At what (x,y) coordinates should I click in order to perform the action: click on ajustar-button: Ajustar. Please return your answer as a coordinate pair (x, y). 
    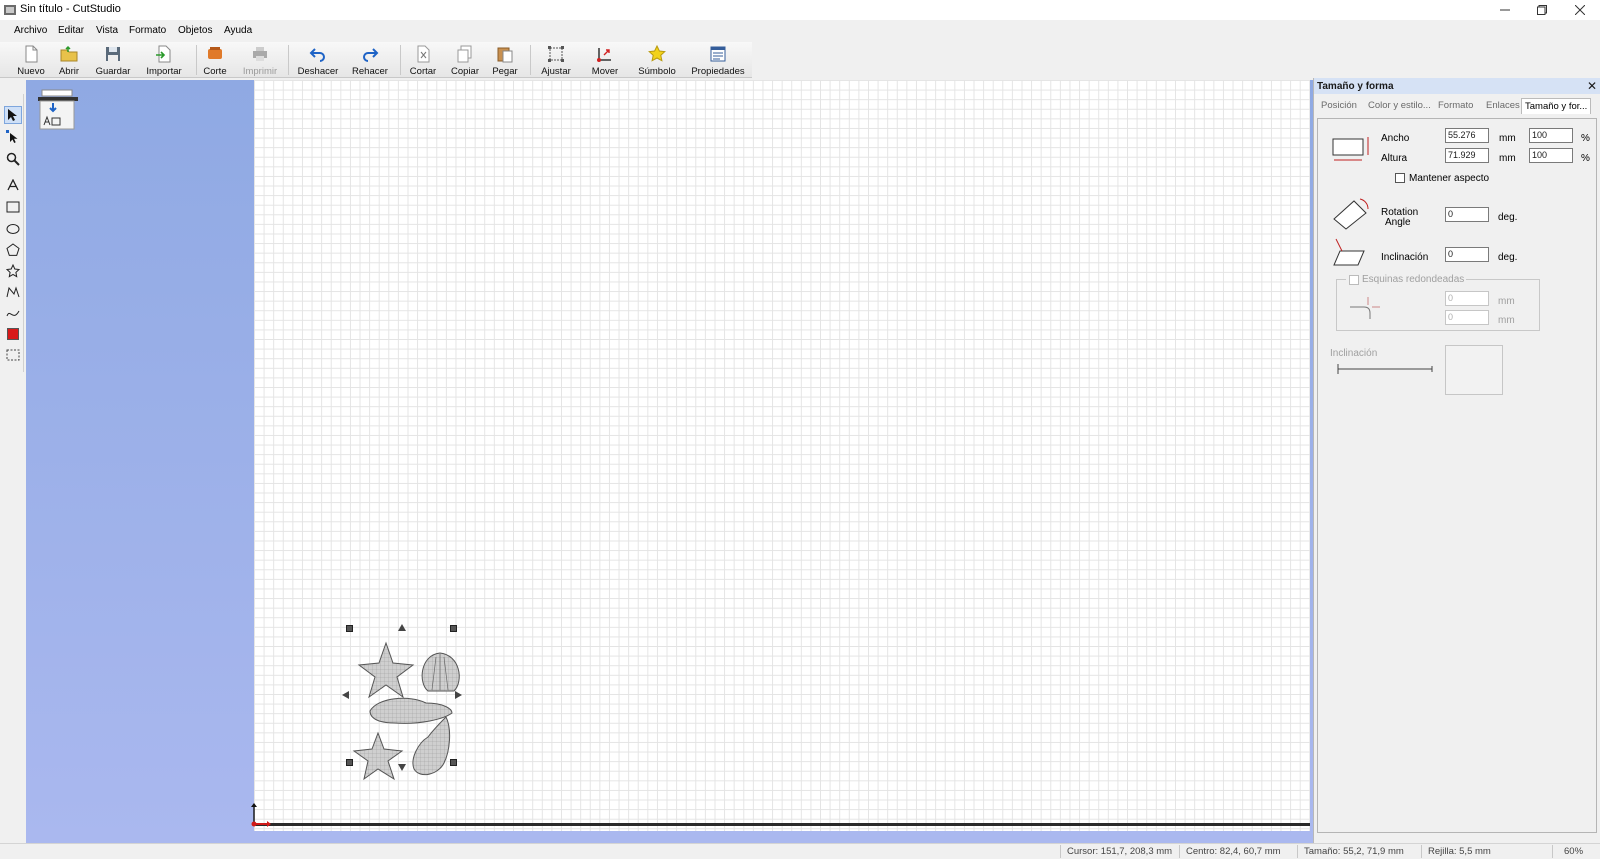
    Looking at the image, I should click on (556, 60).